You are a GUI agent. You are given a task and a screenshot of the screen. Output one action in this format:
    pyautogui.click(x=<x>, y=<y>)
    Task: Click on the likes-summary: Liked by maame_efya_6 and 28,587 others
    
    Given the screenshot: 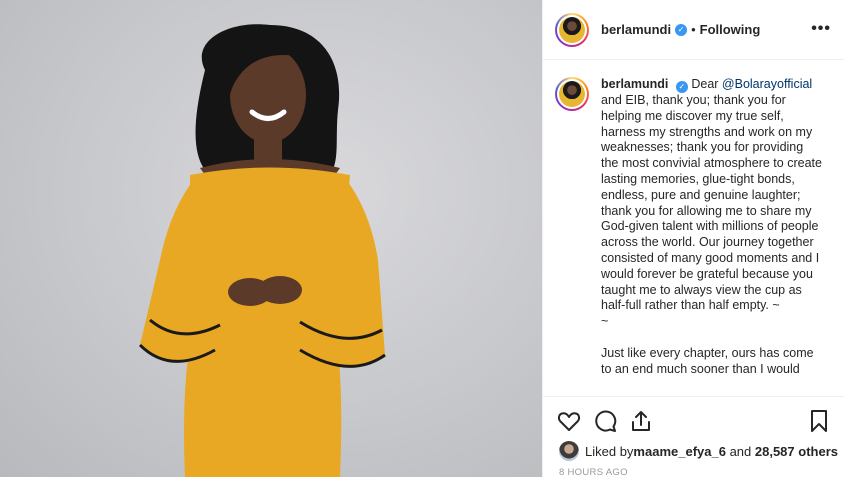 What is the action you would take?
    pyautogui.click(x=698, y=451)
    